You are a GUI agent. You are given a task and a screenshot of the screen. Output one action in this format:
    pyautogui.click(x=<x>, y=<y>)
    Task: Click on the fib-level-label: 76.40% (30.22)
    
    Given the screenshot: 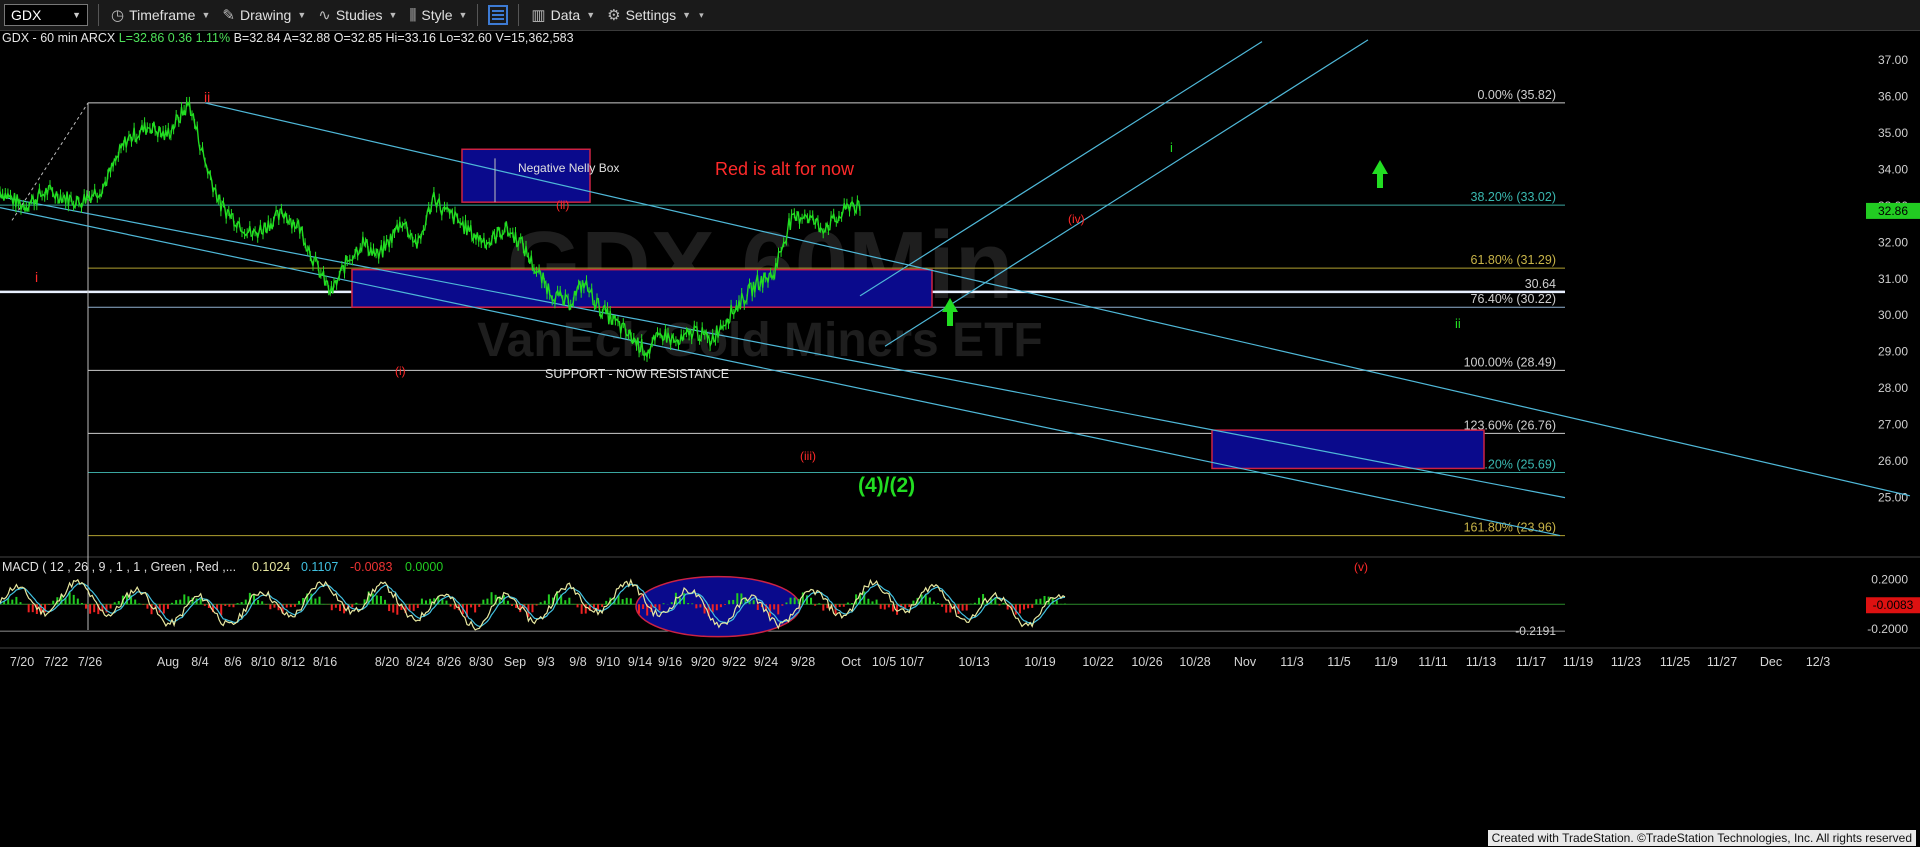 What is the action you would take?
    pyautogui.click(x=1513, y=299)
    